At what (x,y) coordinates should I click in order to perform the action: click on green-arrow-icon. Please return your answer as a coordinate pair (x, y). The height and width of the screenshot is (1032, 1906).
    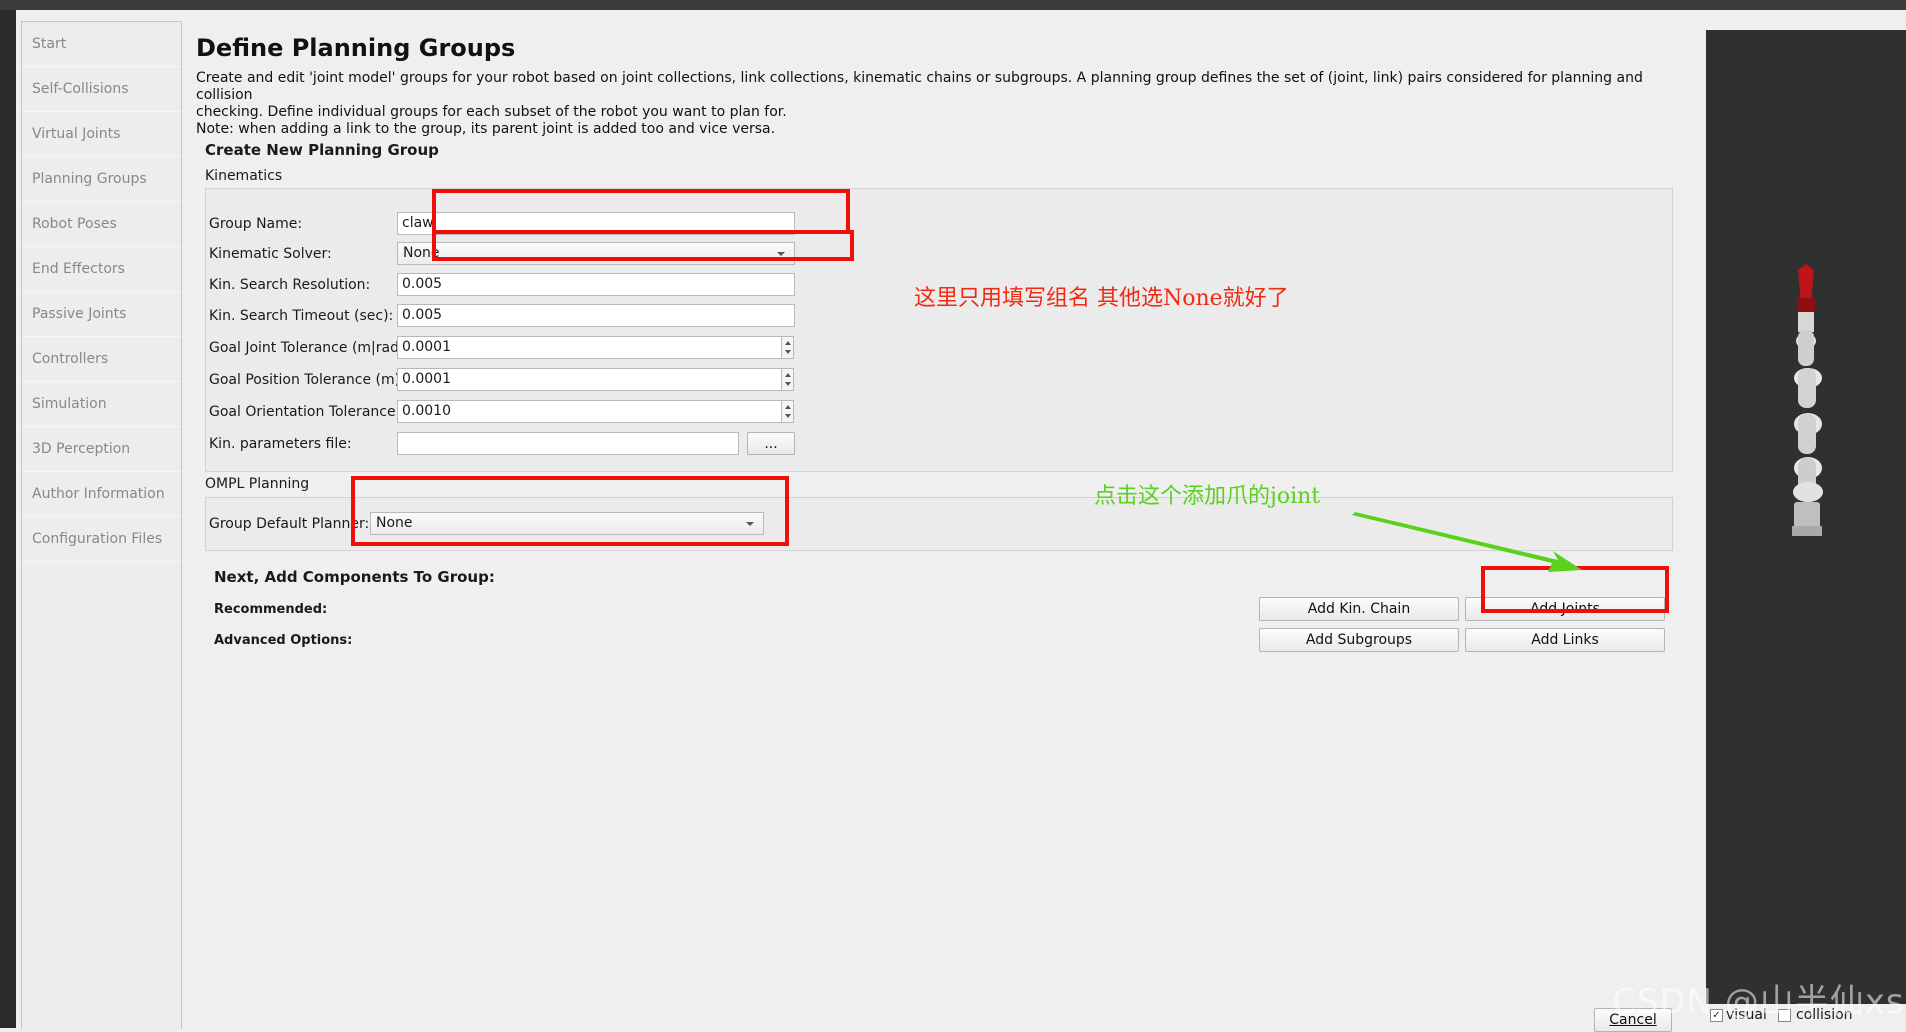
    Looking at the image, I should click on (1467, 542).